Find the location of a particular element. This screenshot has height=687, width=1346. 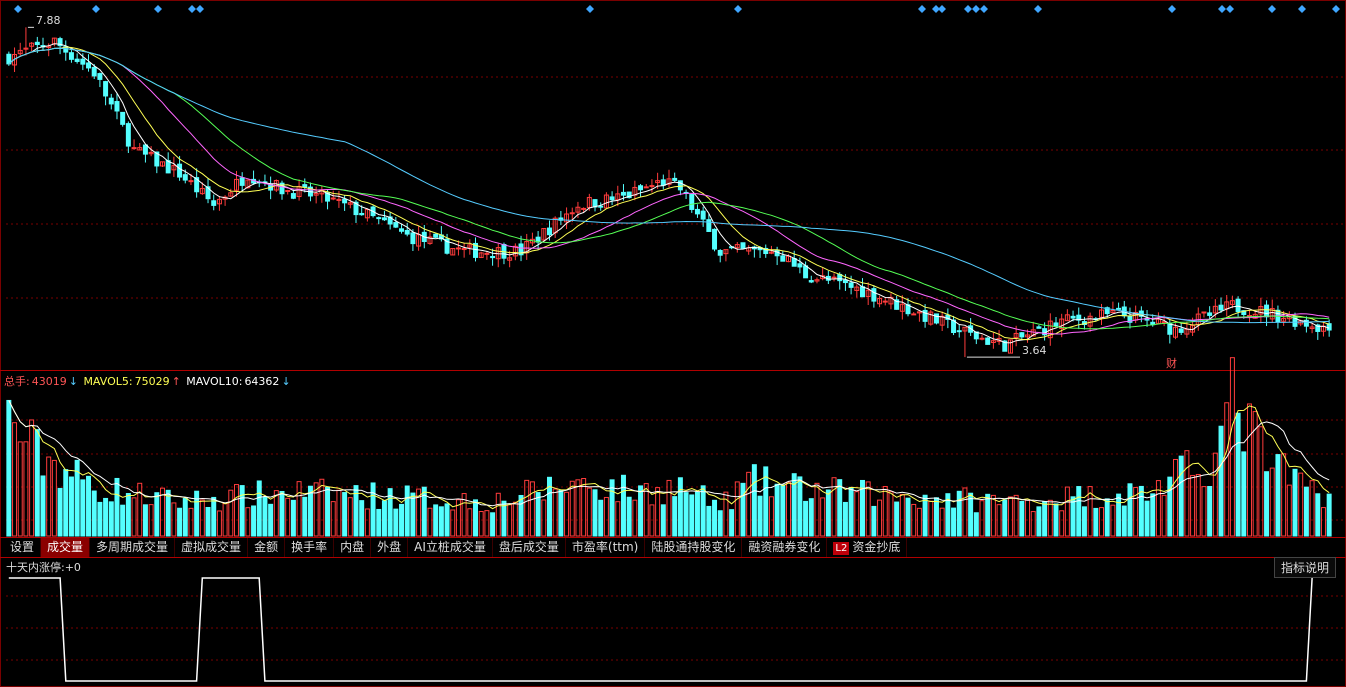

l2-badge: L2 is located at coordinates (841, 548).